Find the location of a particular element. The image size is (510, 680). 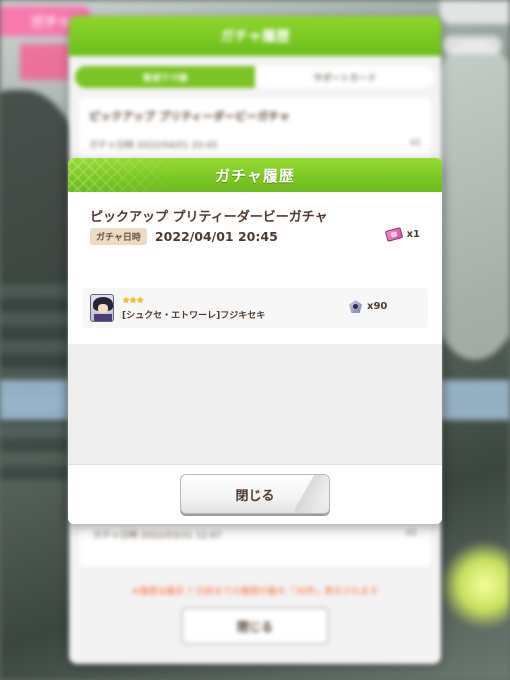

result-info: ★★★ [シュクセ・エトワーレ]フジキセキ is located at coordinates (193, 308).